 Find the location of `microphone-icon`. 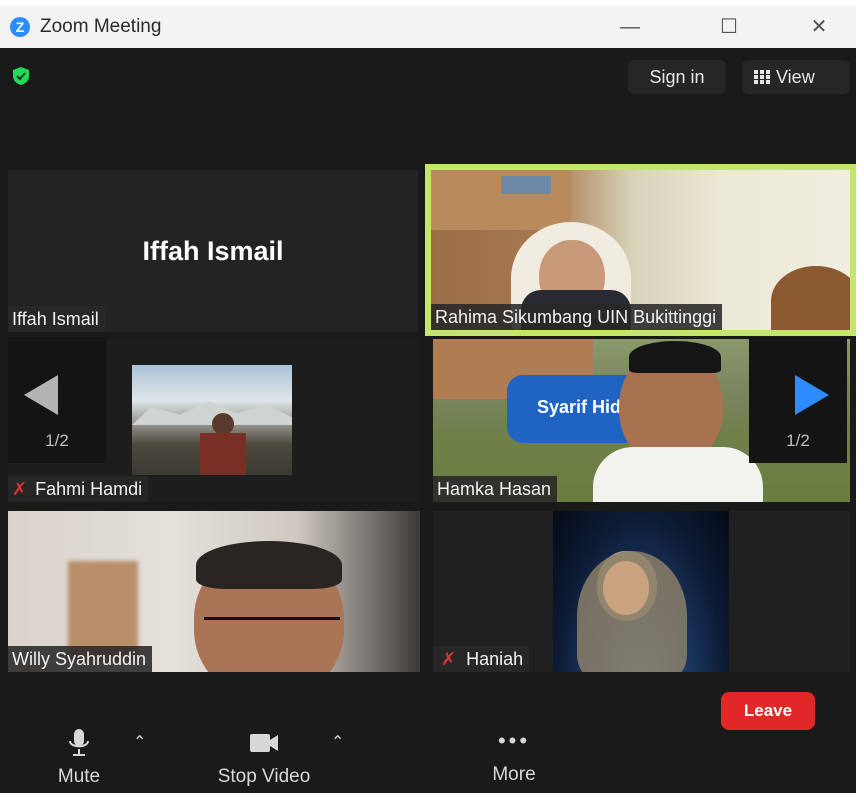

microphone-icon is located at coordinates (79, 742).